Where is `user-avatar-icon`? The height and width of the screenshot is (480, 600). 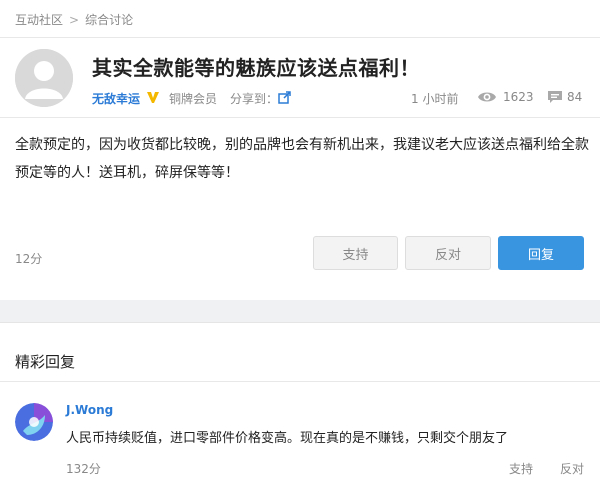 user-avatar-icon is located at coordinates (34, 422).